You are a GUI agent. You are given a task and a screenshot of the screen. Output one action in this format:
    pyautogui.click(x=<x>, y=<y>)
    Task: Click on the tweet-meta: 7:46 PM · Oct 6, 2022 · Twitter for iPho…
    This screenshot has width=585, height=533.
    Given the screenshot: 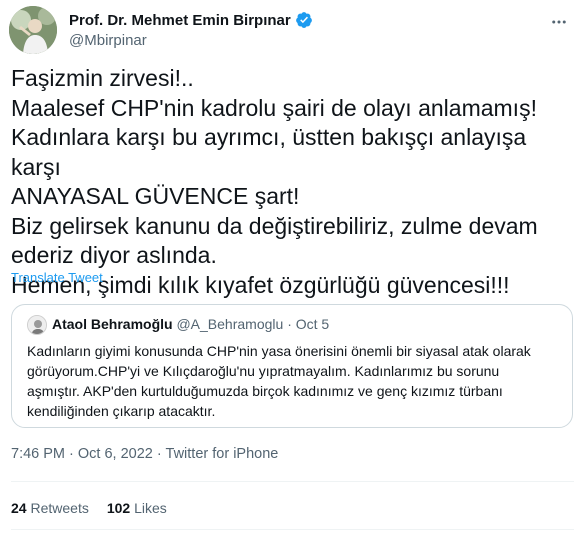 What is the action you would take?
    pyautogui.click(x=144, y=454)
    